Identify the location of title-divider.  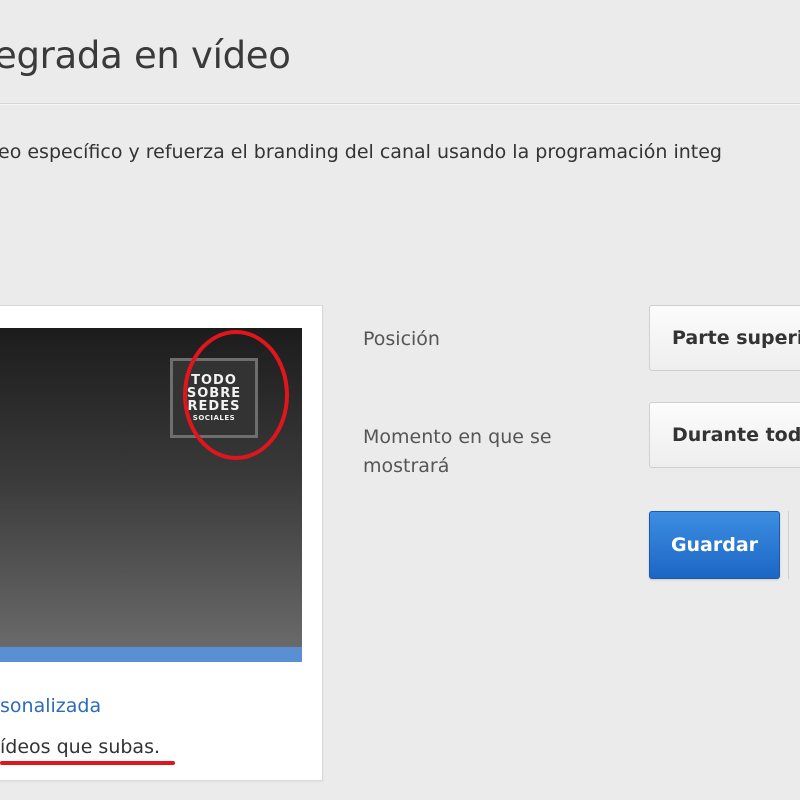
(400, 104).